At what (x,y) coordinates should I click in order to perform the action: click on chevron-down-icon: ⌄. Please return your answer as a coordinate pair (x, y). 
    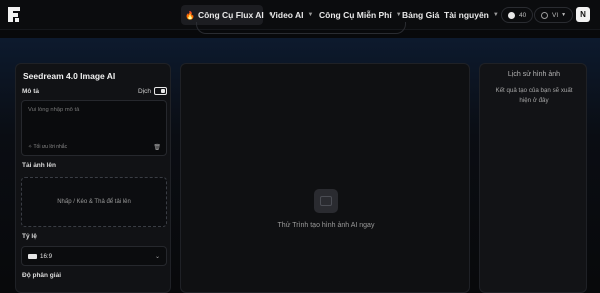
    Looking at the image, I should click on (157, 256).